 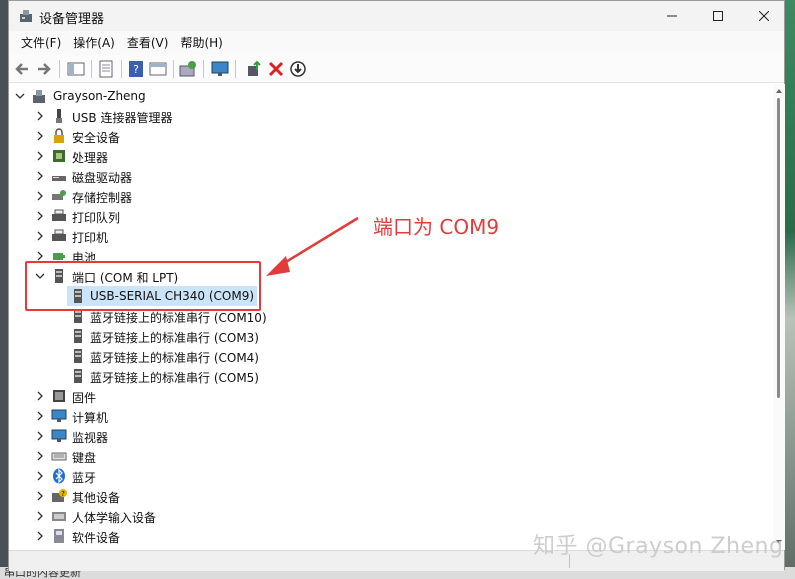 What do you see at coordinates (436, 227) in the screenshot?
I see `annotation-text: 端口为 COM9` at bounding box center [436, 227].